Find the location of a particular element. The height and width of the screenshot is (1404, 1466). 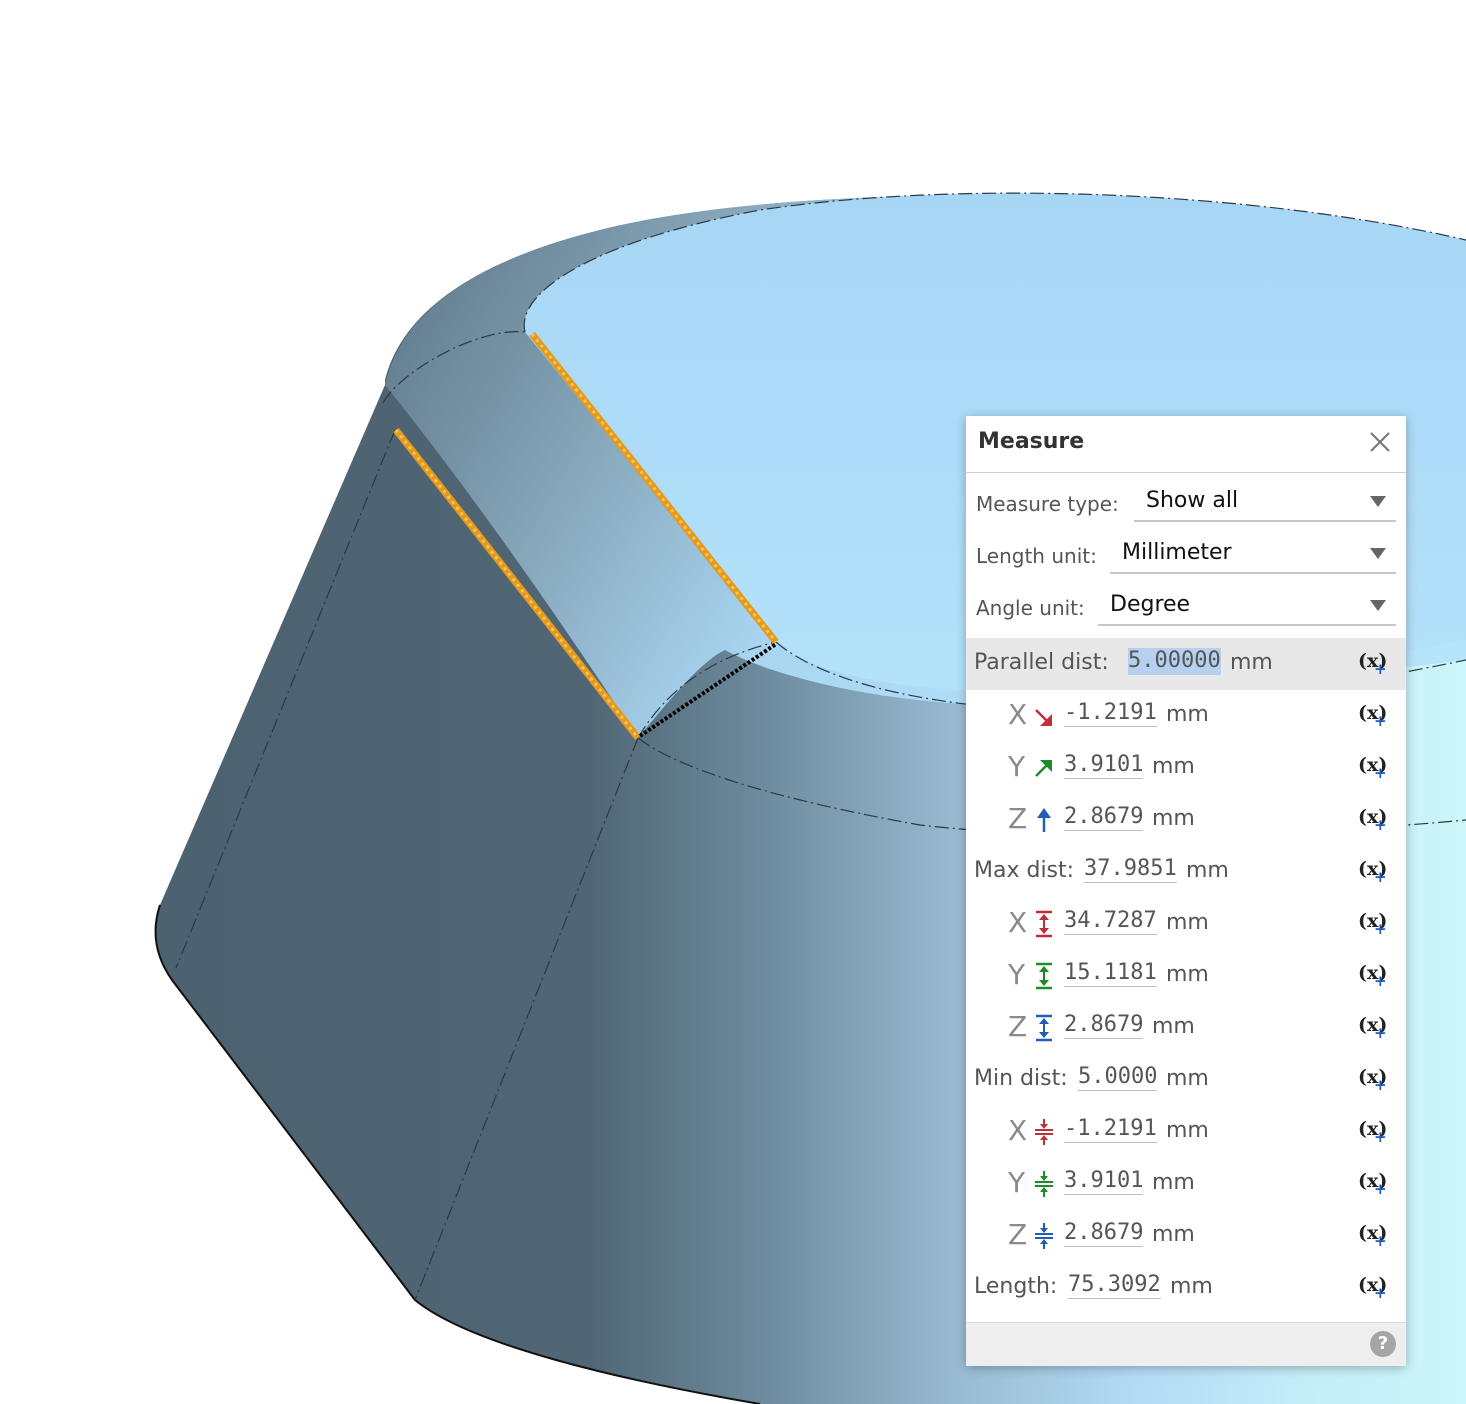

measure-type-value: Show all is located at coordinates (1192, 500).